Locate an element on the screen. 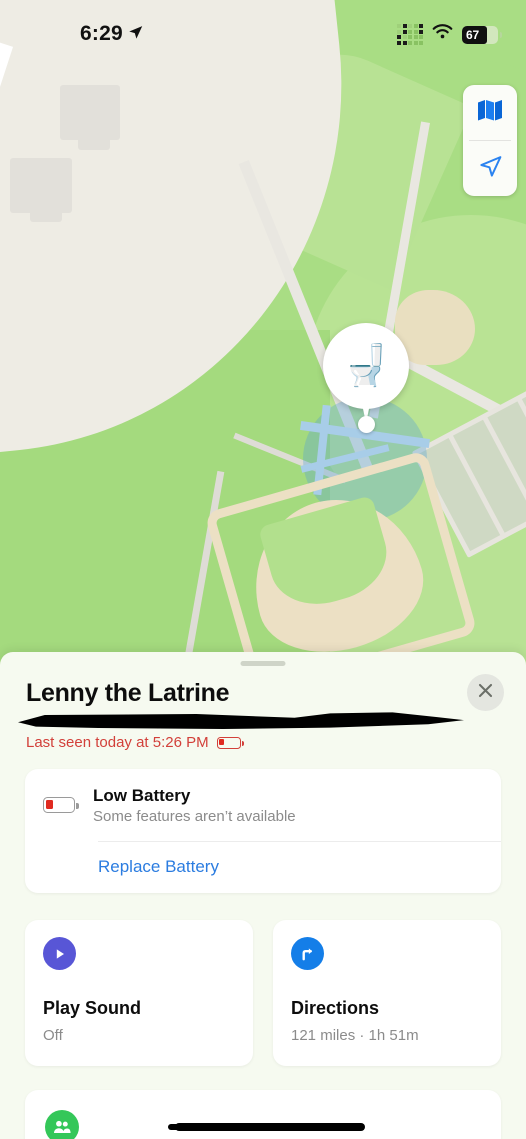 Image resolution: width=526 pixels, height=1139 pixels. toilet-pin: 🚽 is located at coordinates (366, 381).